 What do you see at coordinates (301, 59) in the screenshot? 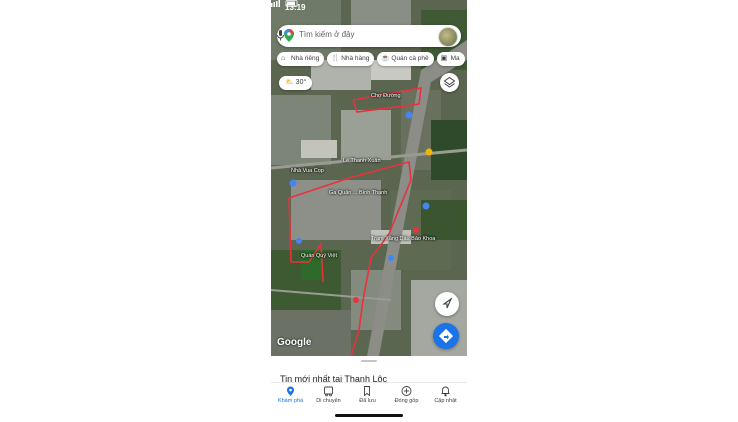
I see `chip-home: ⌂ Nhà riêng` at bounding box center [301, 59].